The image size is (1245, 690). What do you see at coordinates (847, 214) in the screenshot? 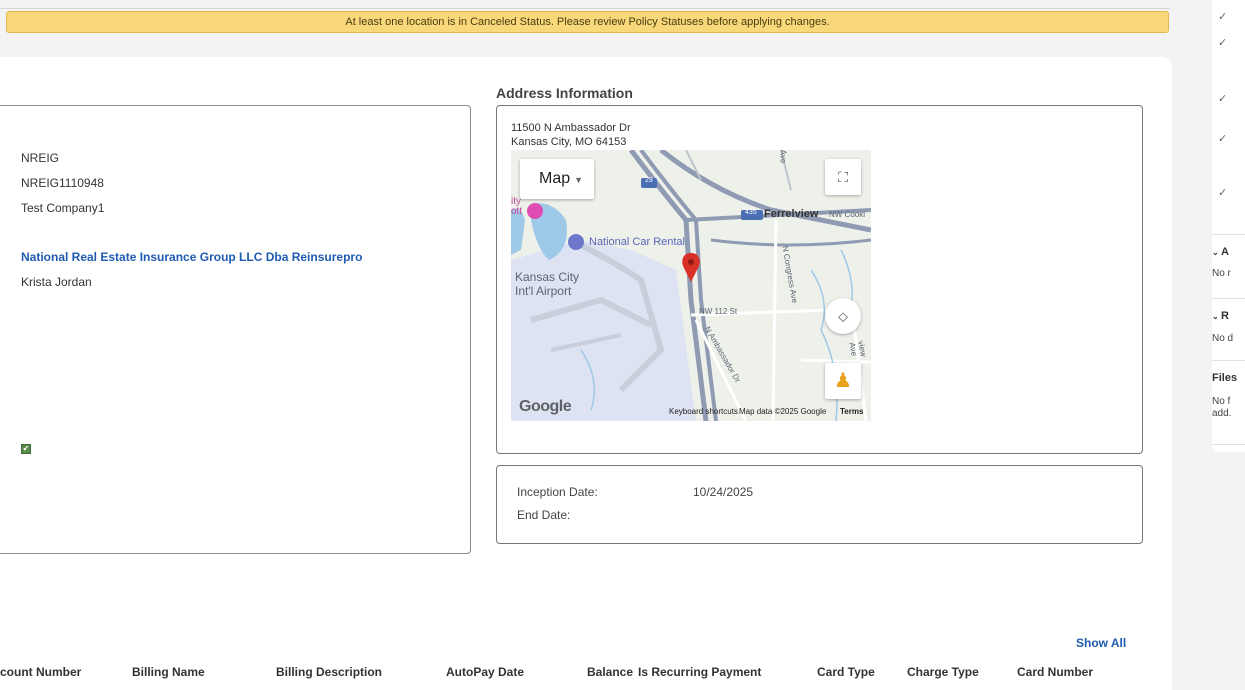
I see `map-label-cookingham: NW Cooki` at bounding box center [847, 214].